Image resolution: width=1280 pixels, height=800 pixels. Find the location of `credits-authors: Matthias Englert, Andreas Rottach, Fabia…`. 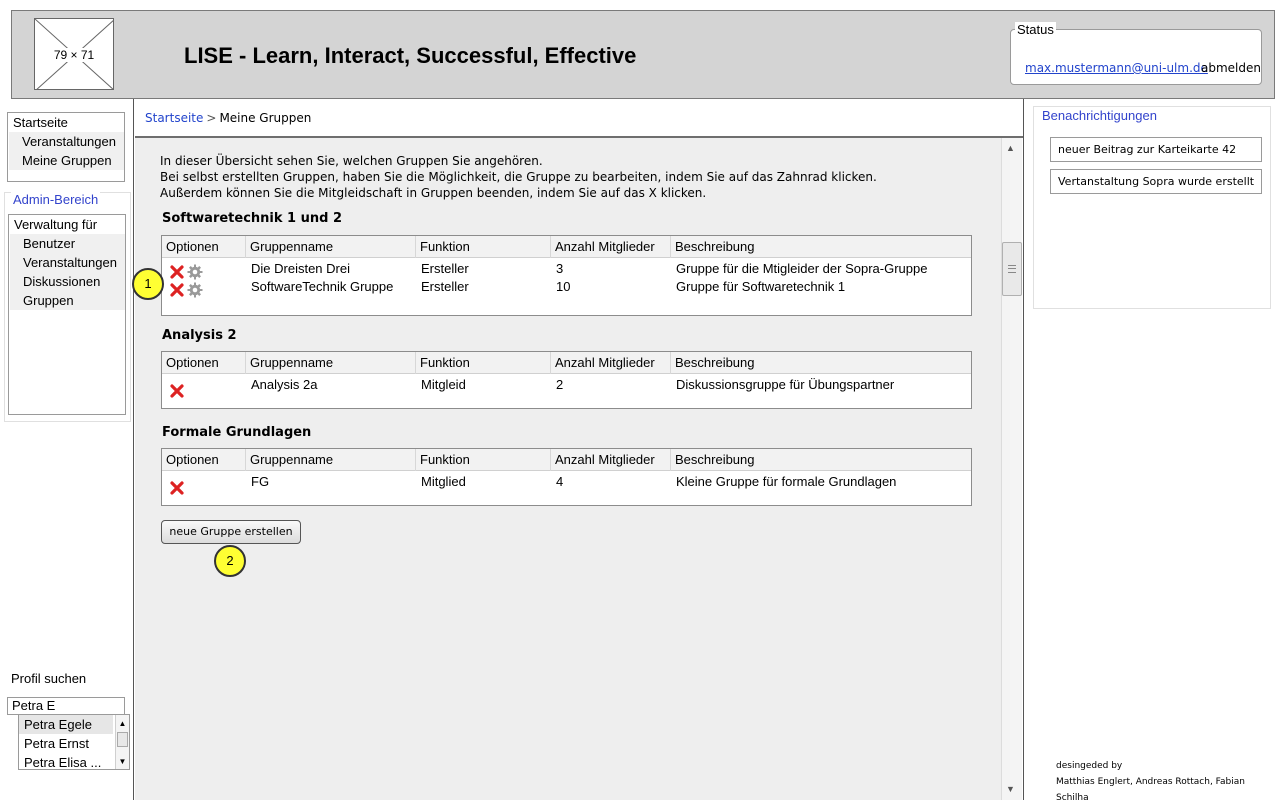

credits-authors: Matthias Englert, Andreas Rottach, Fabia… is located at coordinates (1150, 788).